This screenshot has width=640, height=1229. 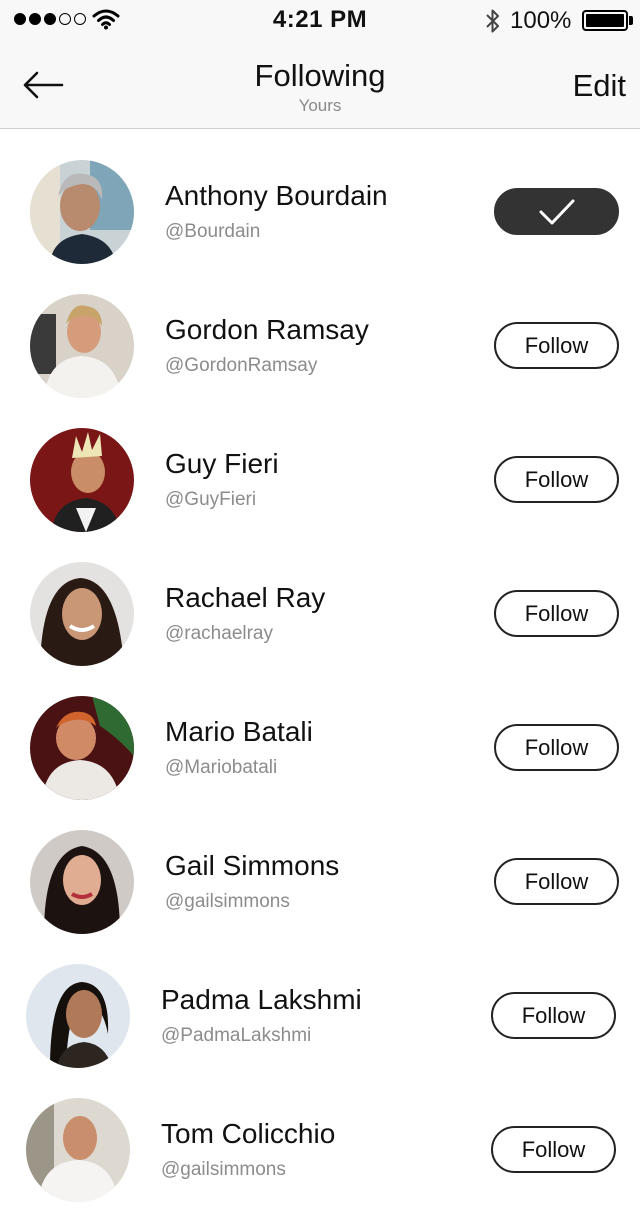 What do you see at coordinates (493, 23) in the screenshot?
I see `bluetooth-icon` at bounding box center [493, 23].